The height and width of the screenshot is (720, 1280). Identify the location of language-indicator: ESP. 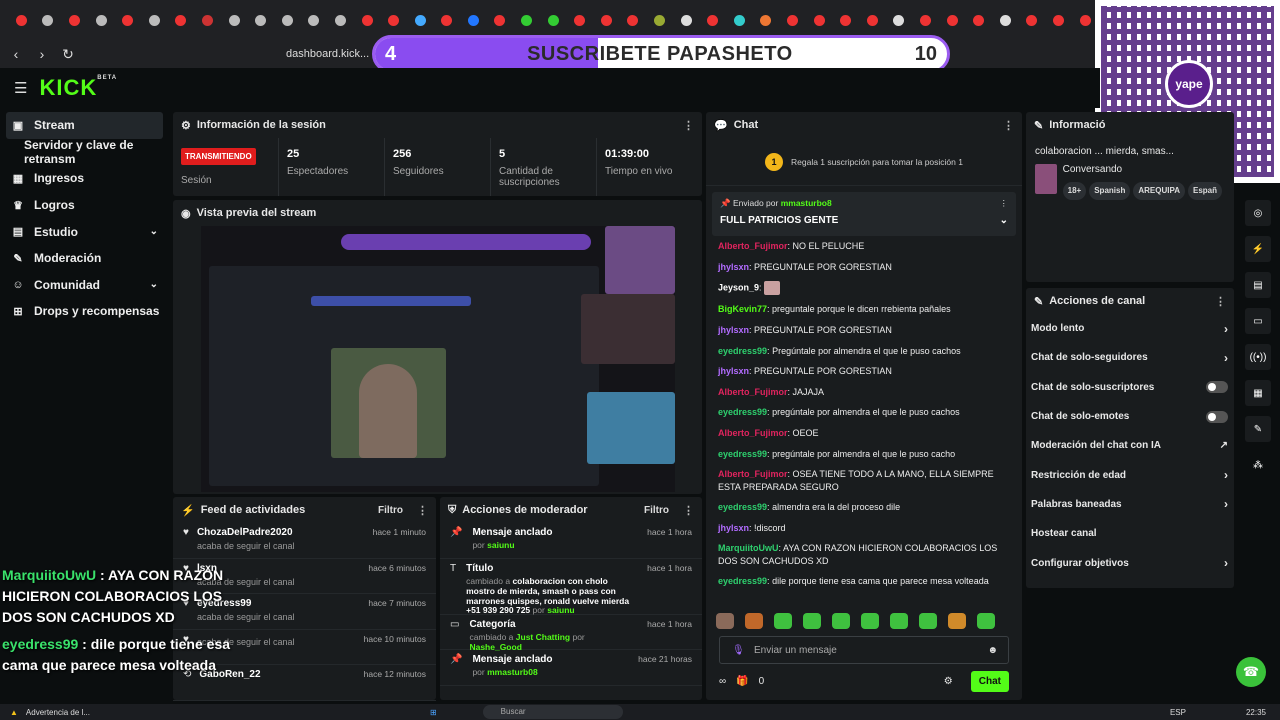
(1178, 712).